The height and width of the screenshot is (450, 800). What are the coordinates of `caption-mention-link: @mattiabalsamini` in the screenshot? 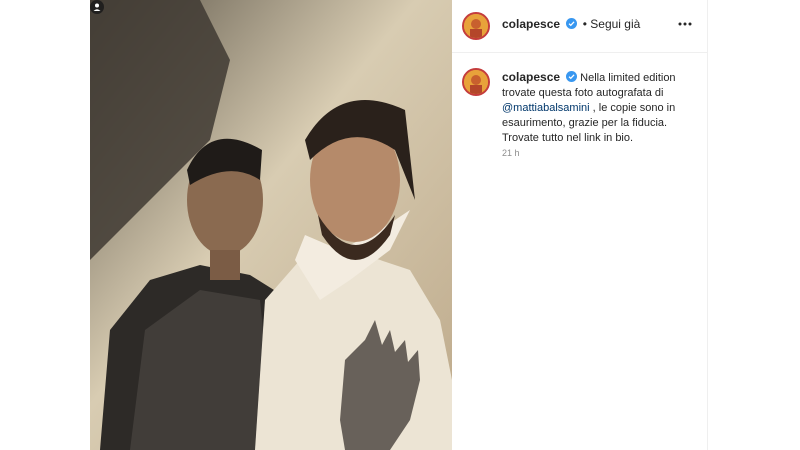 It's located at (546, 108).